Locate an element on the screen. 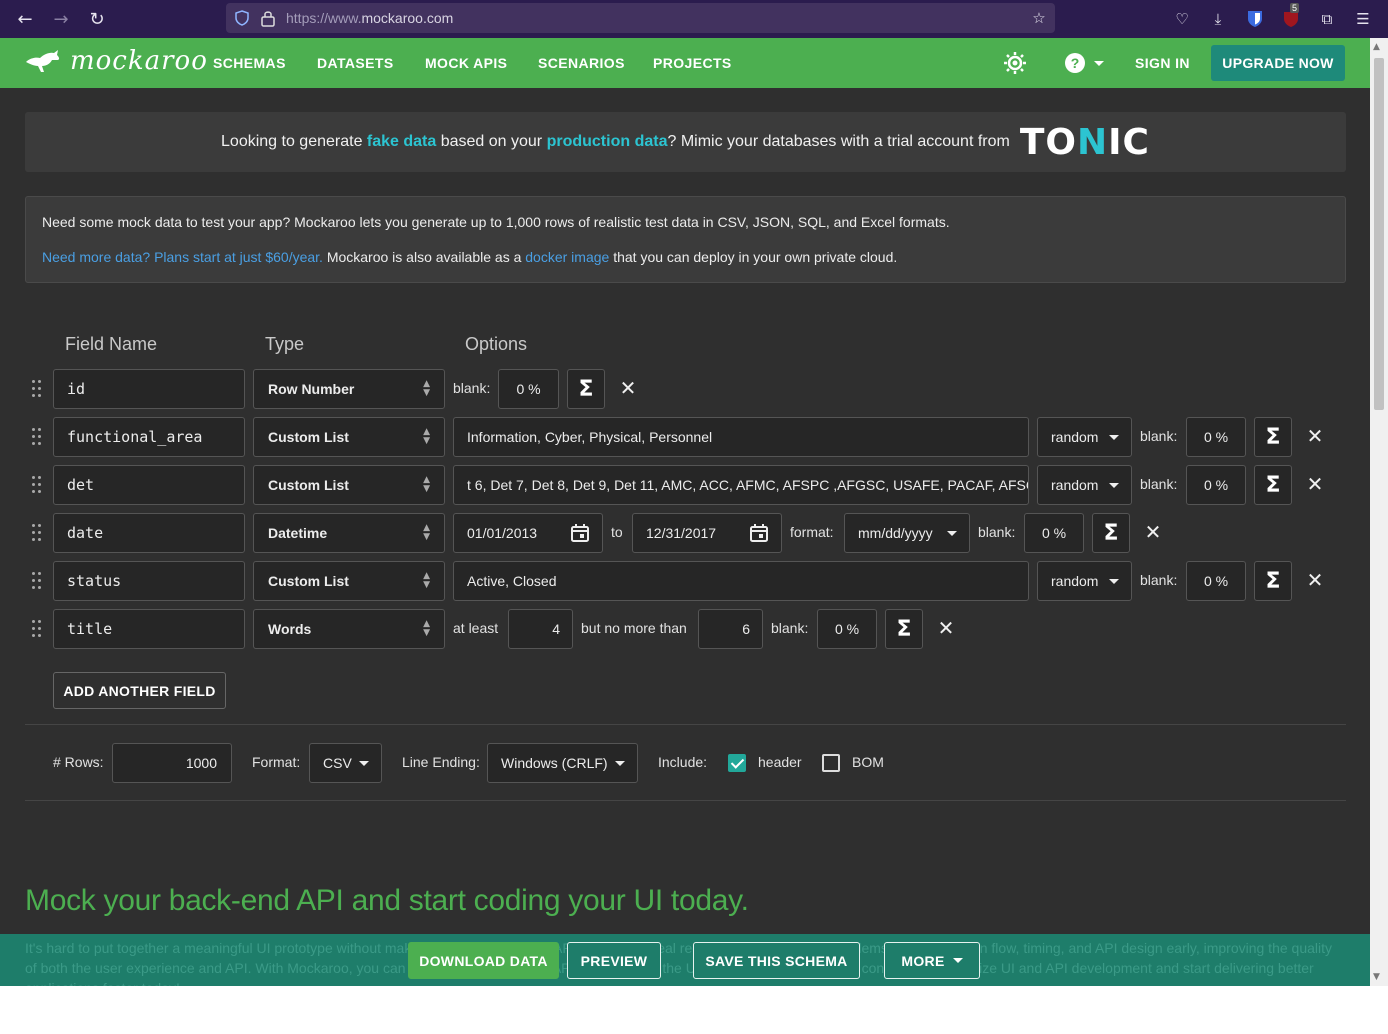  blank-label: blank: is located at coordinates (1159, 436).